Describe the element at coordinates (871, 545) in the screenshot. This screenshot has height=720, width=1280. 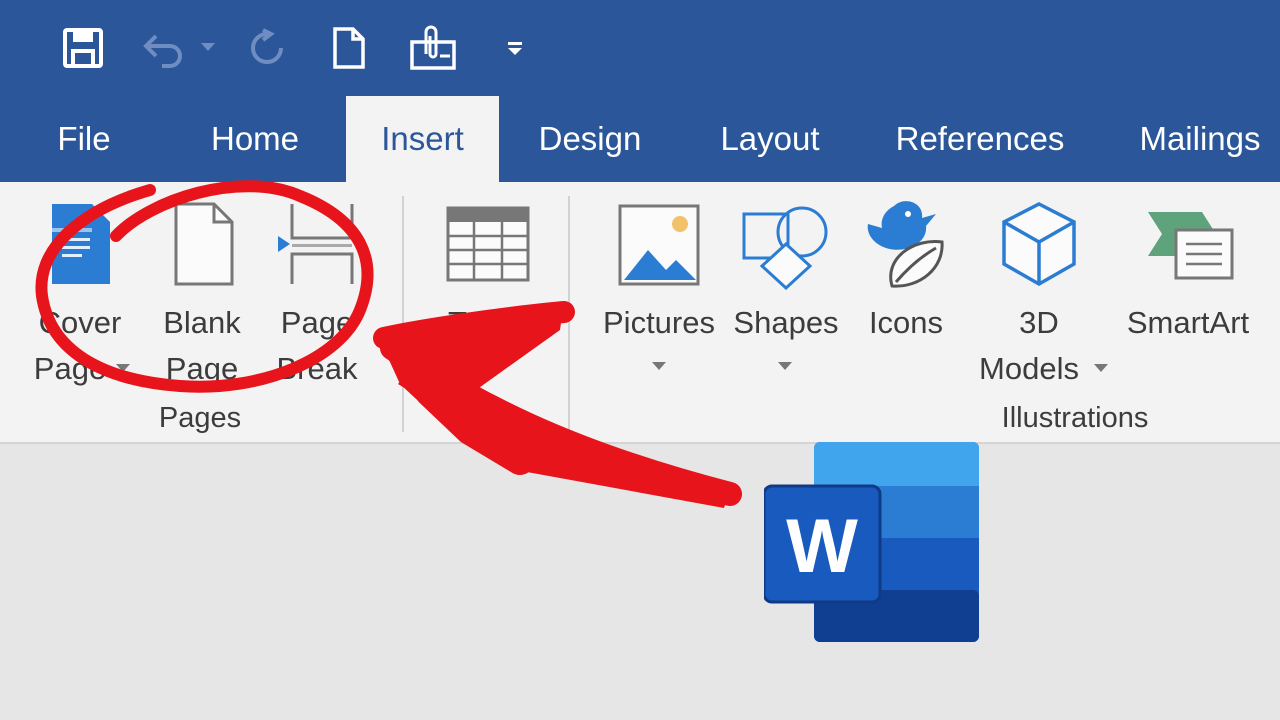
I see `word-logo-icon: W` at that location.